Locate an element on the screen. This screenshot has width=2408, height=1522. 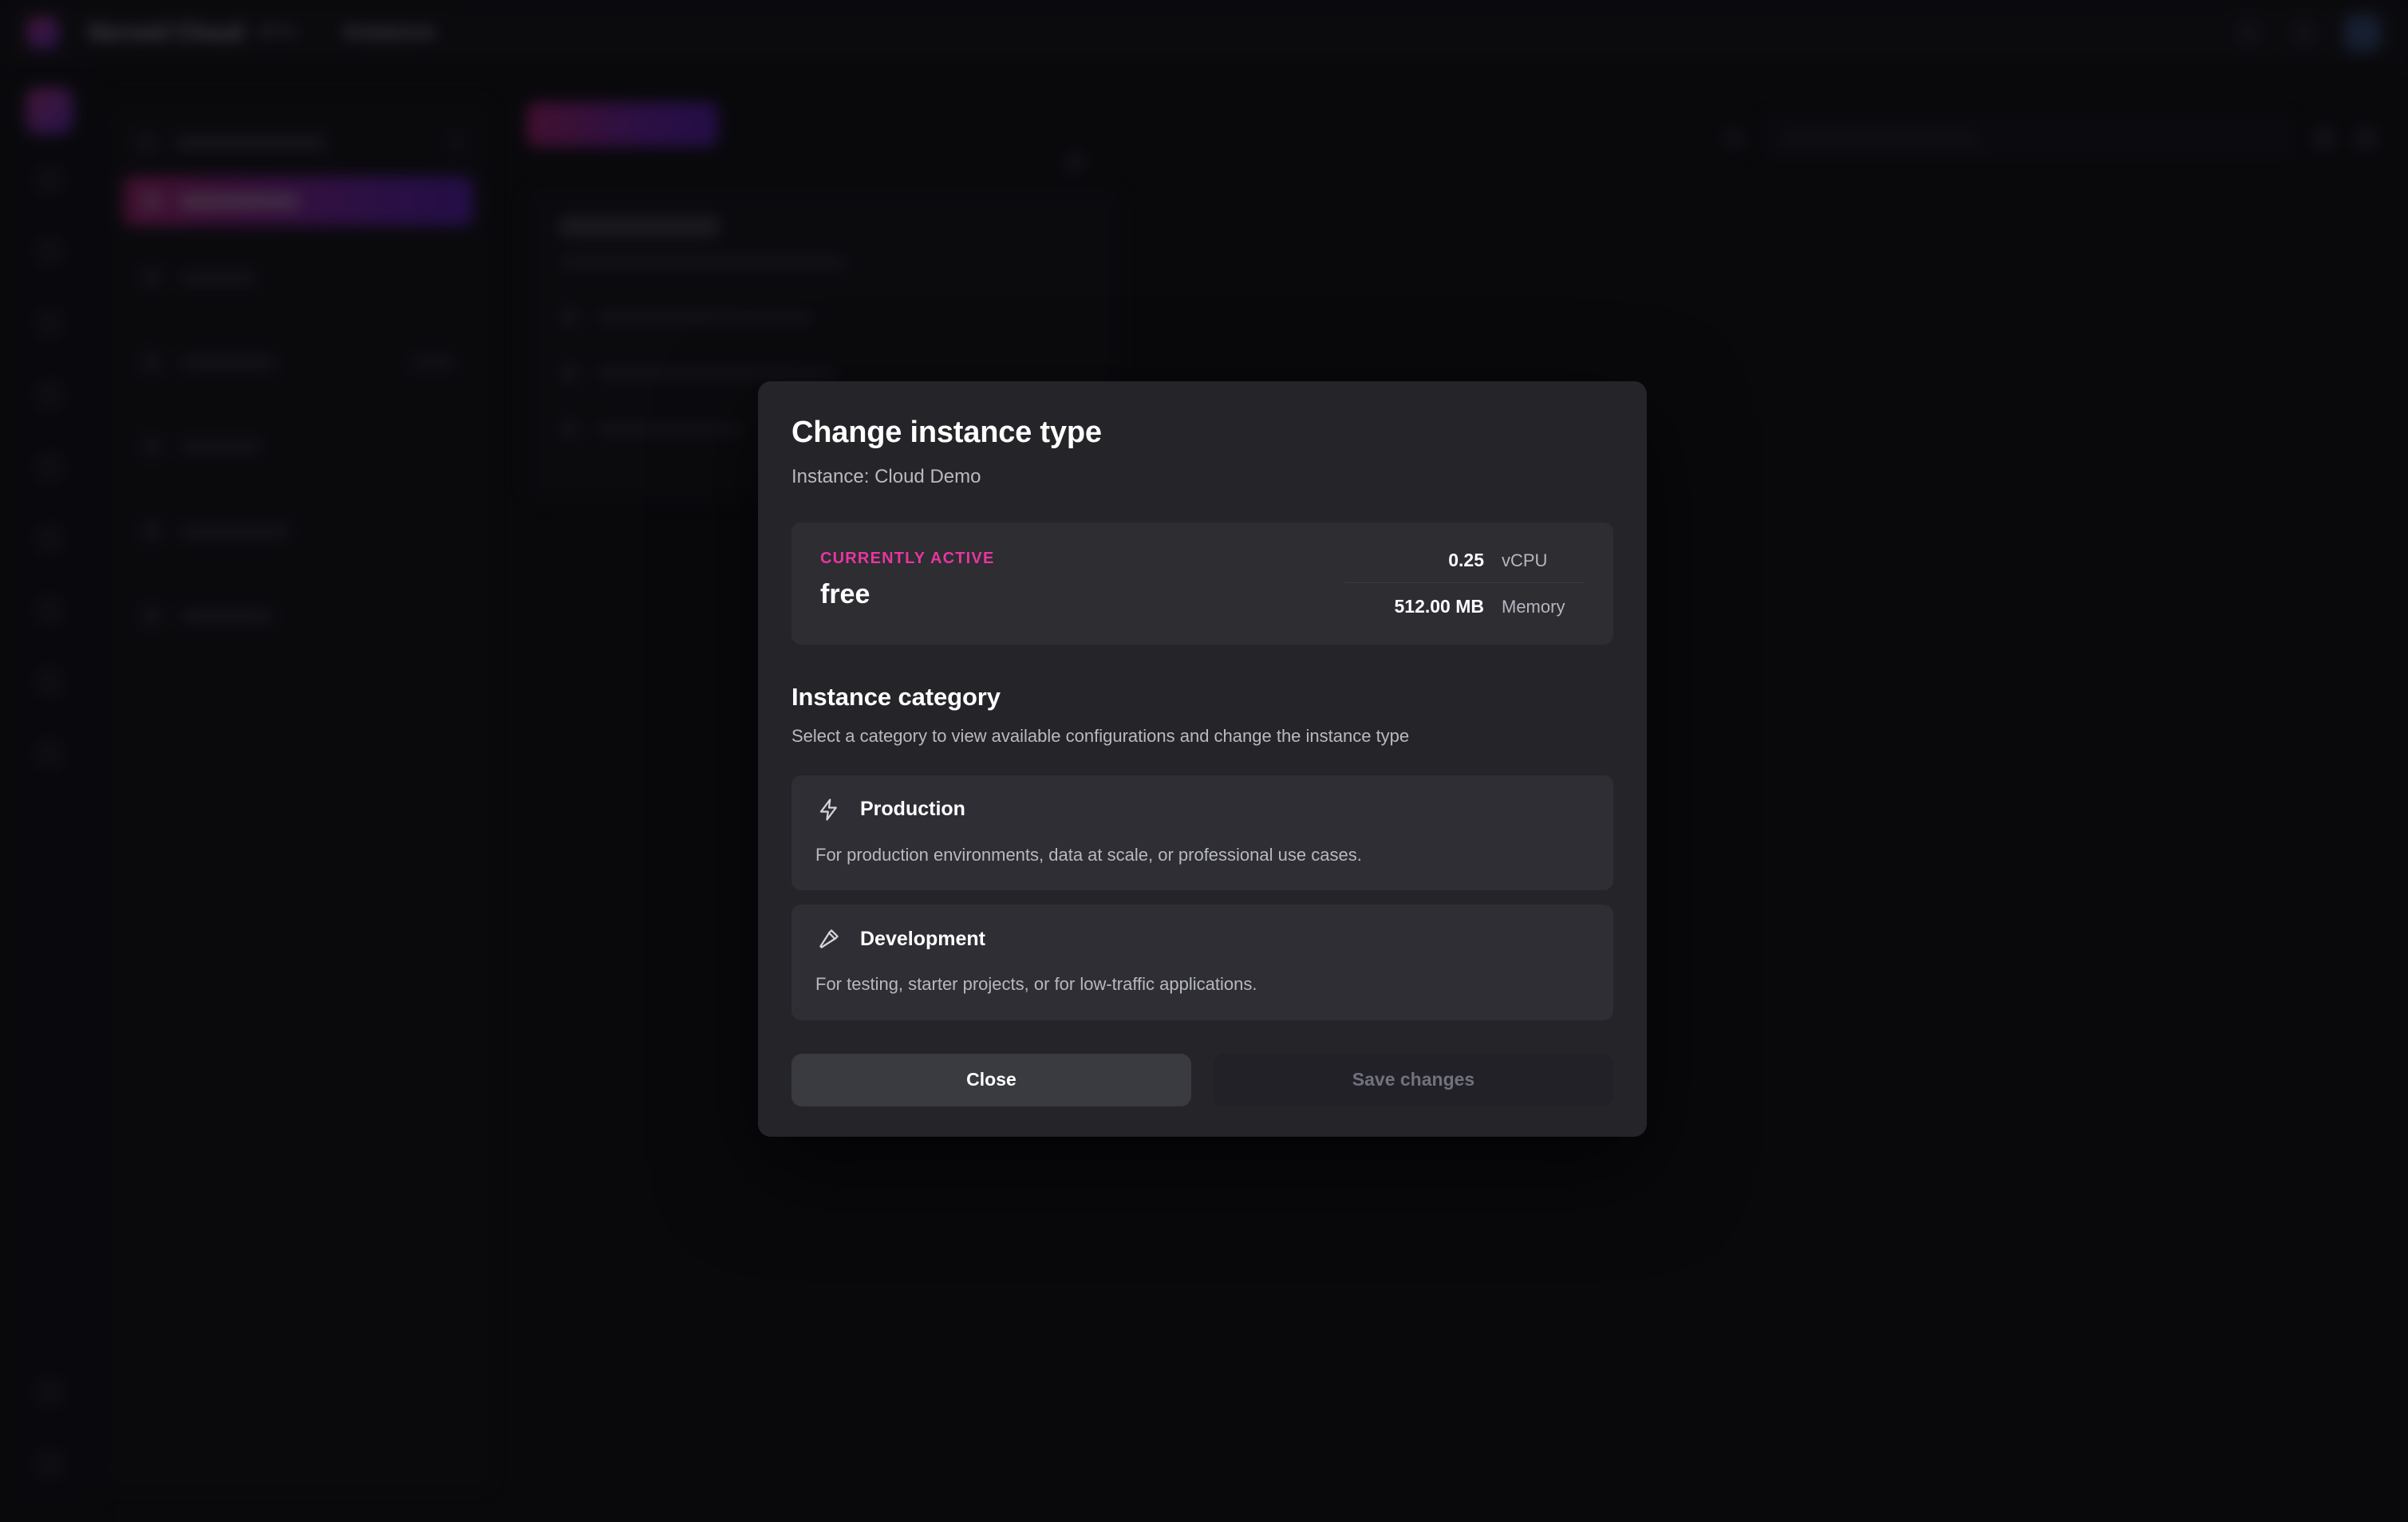
spec-row-vcpu: 0.25 vCPU is located at coordinates (1465, 564).